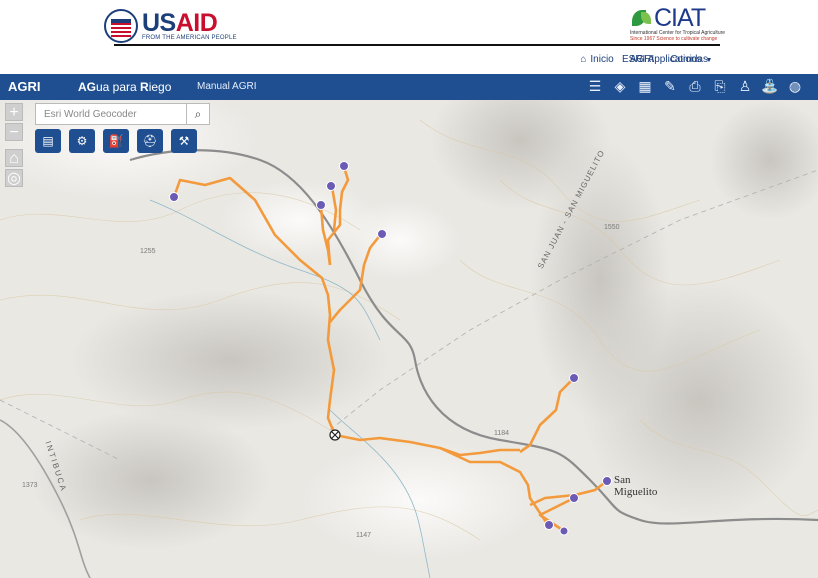 This screenshot has height=578, width=818. I want to click on locate-button: ◎, so click(14, 178).